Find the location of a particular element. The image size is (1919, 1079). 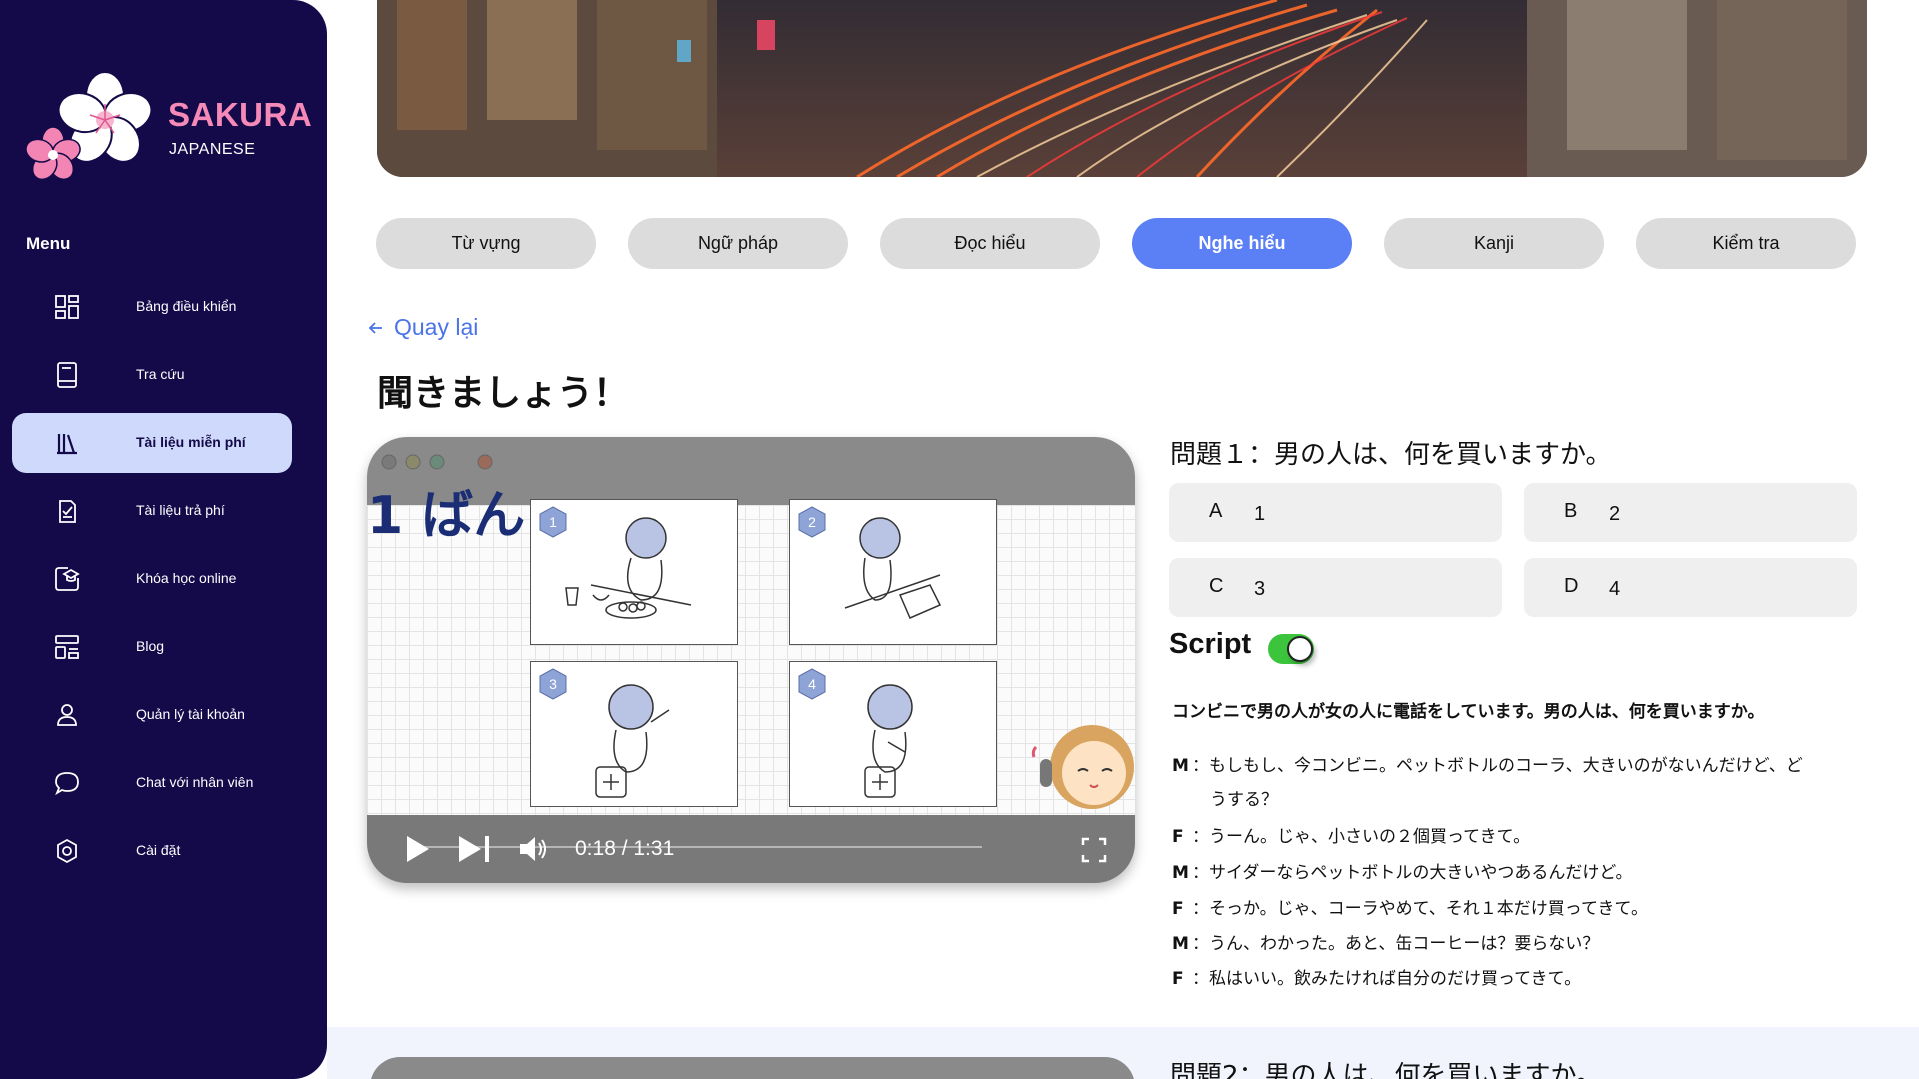

option-letter: B is located at coordinates (1571, 511).